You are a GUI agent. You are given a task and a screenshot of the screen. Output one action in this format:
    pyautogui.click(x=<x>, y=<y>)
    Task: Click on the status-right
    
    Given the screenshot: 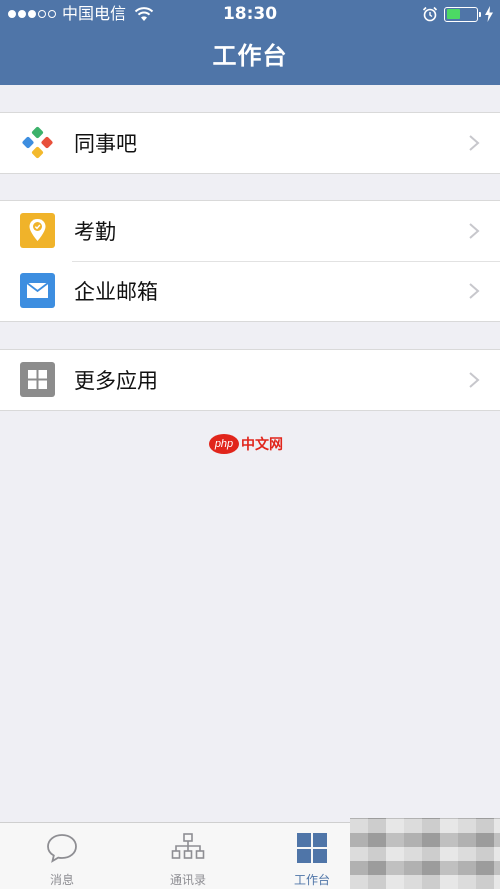 What is the action you would take?
    pyautogui.click(x=458, y=14)
    